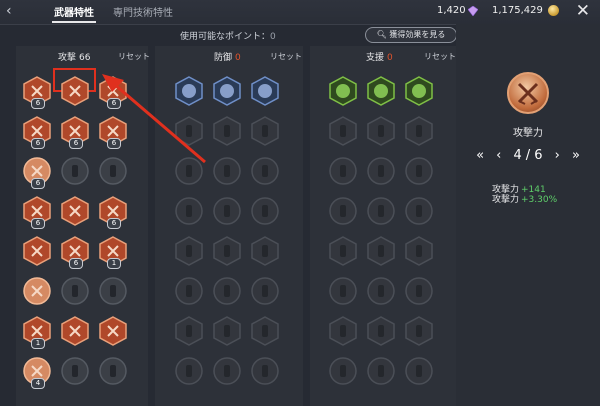 Image resolution: width=600 pixels, height=406 pixels. I want to click on gem-count: 1,420, so click(451, 10).